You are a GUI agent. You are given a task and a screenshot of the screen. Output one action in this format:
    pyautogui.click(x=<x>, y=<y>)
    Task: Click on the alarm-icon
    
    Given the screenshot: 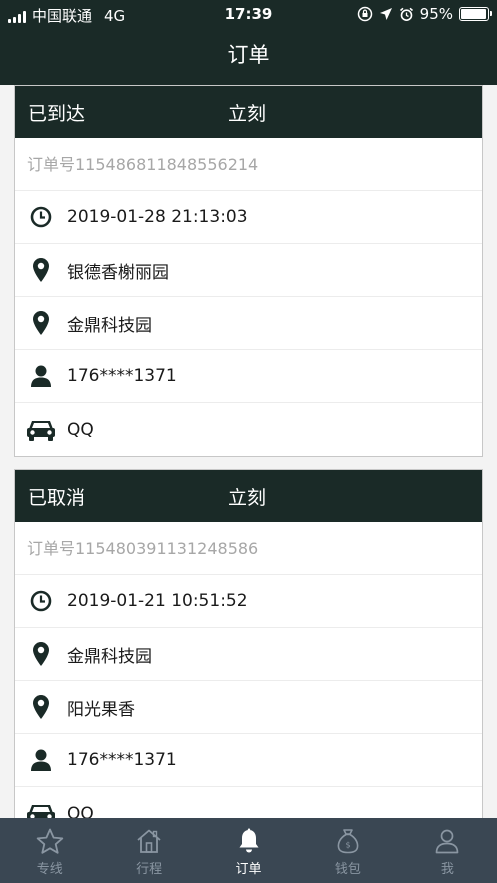 What is the action you would take?
    pyautogui.click(x=406, y=14)
    